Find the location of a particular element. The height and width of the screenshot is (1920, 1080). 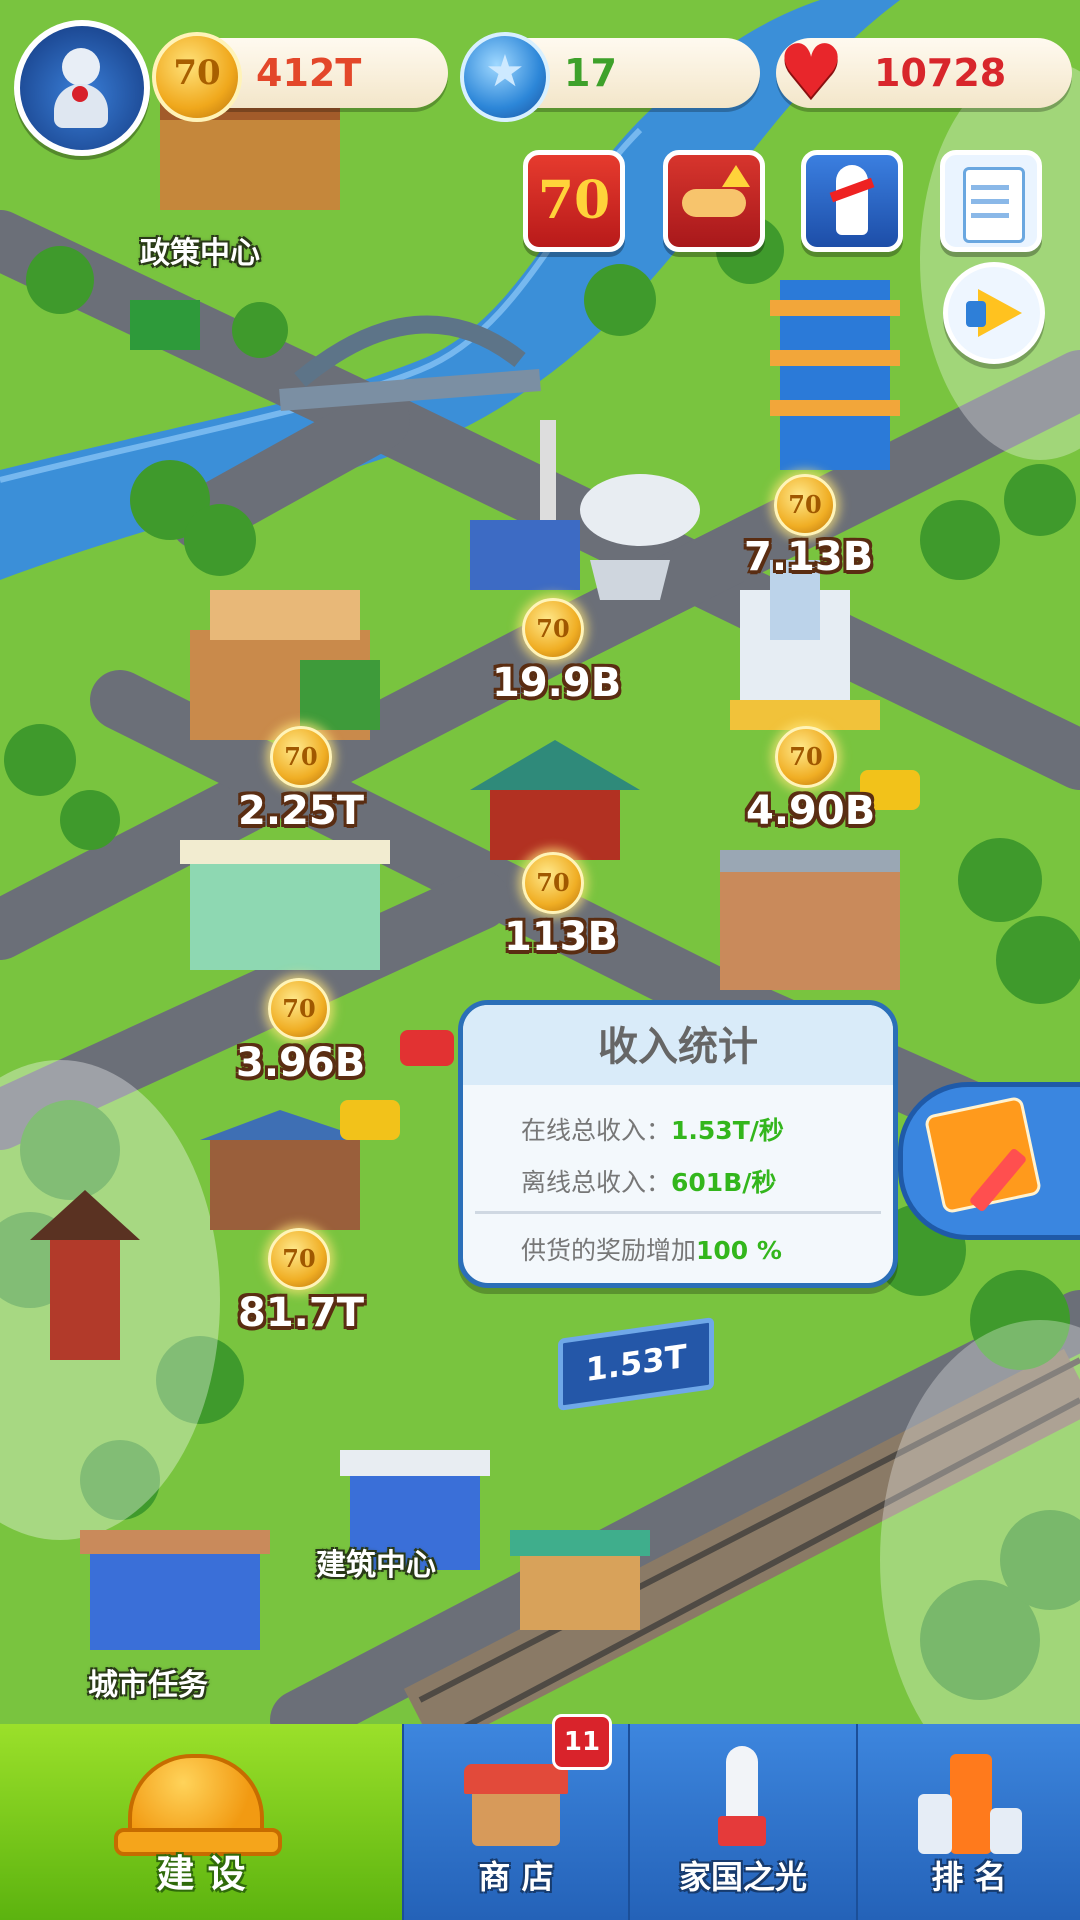

income-stats-title: 收入统计 is located at coordinates (678, 1045).